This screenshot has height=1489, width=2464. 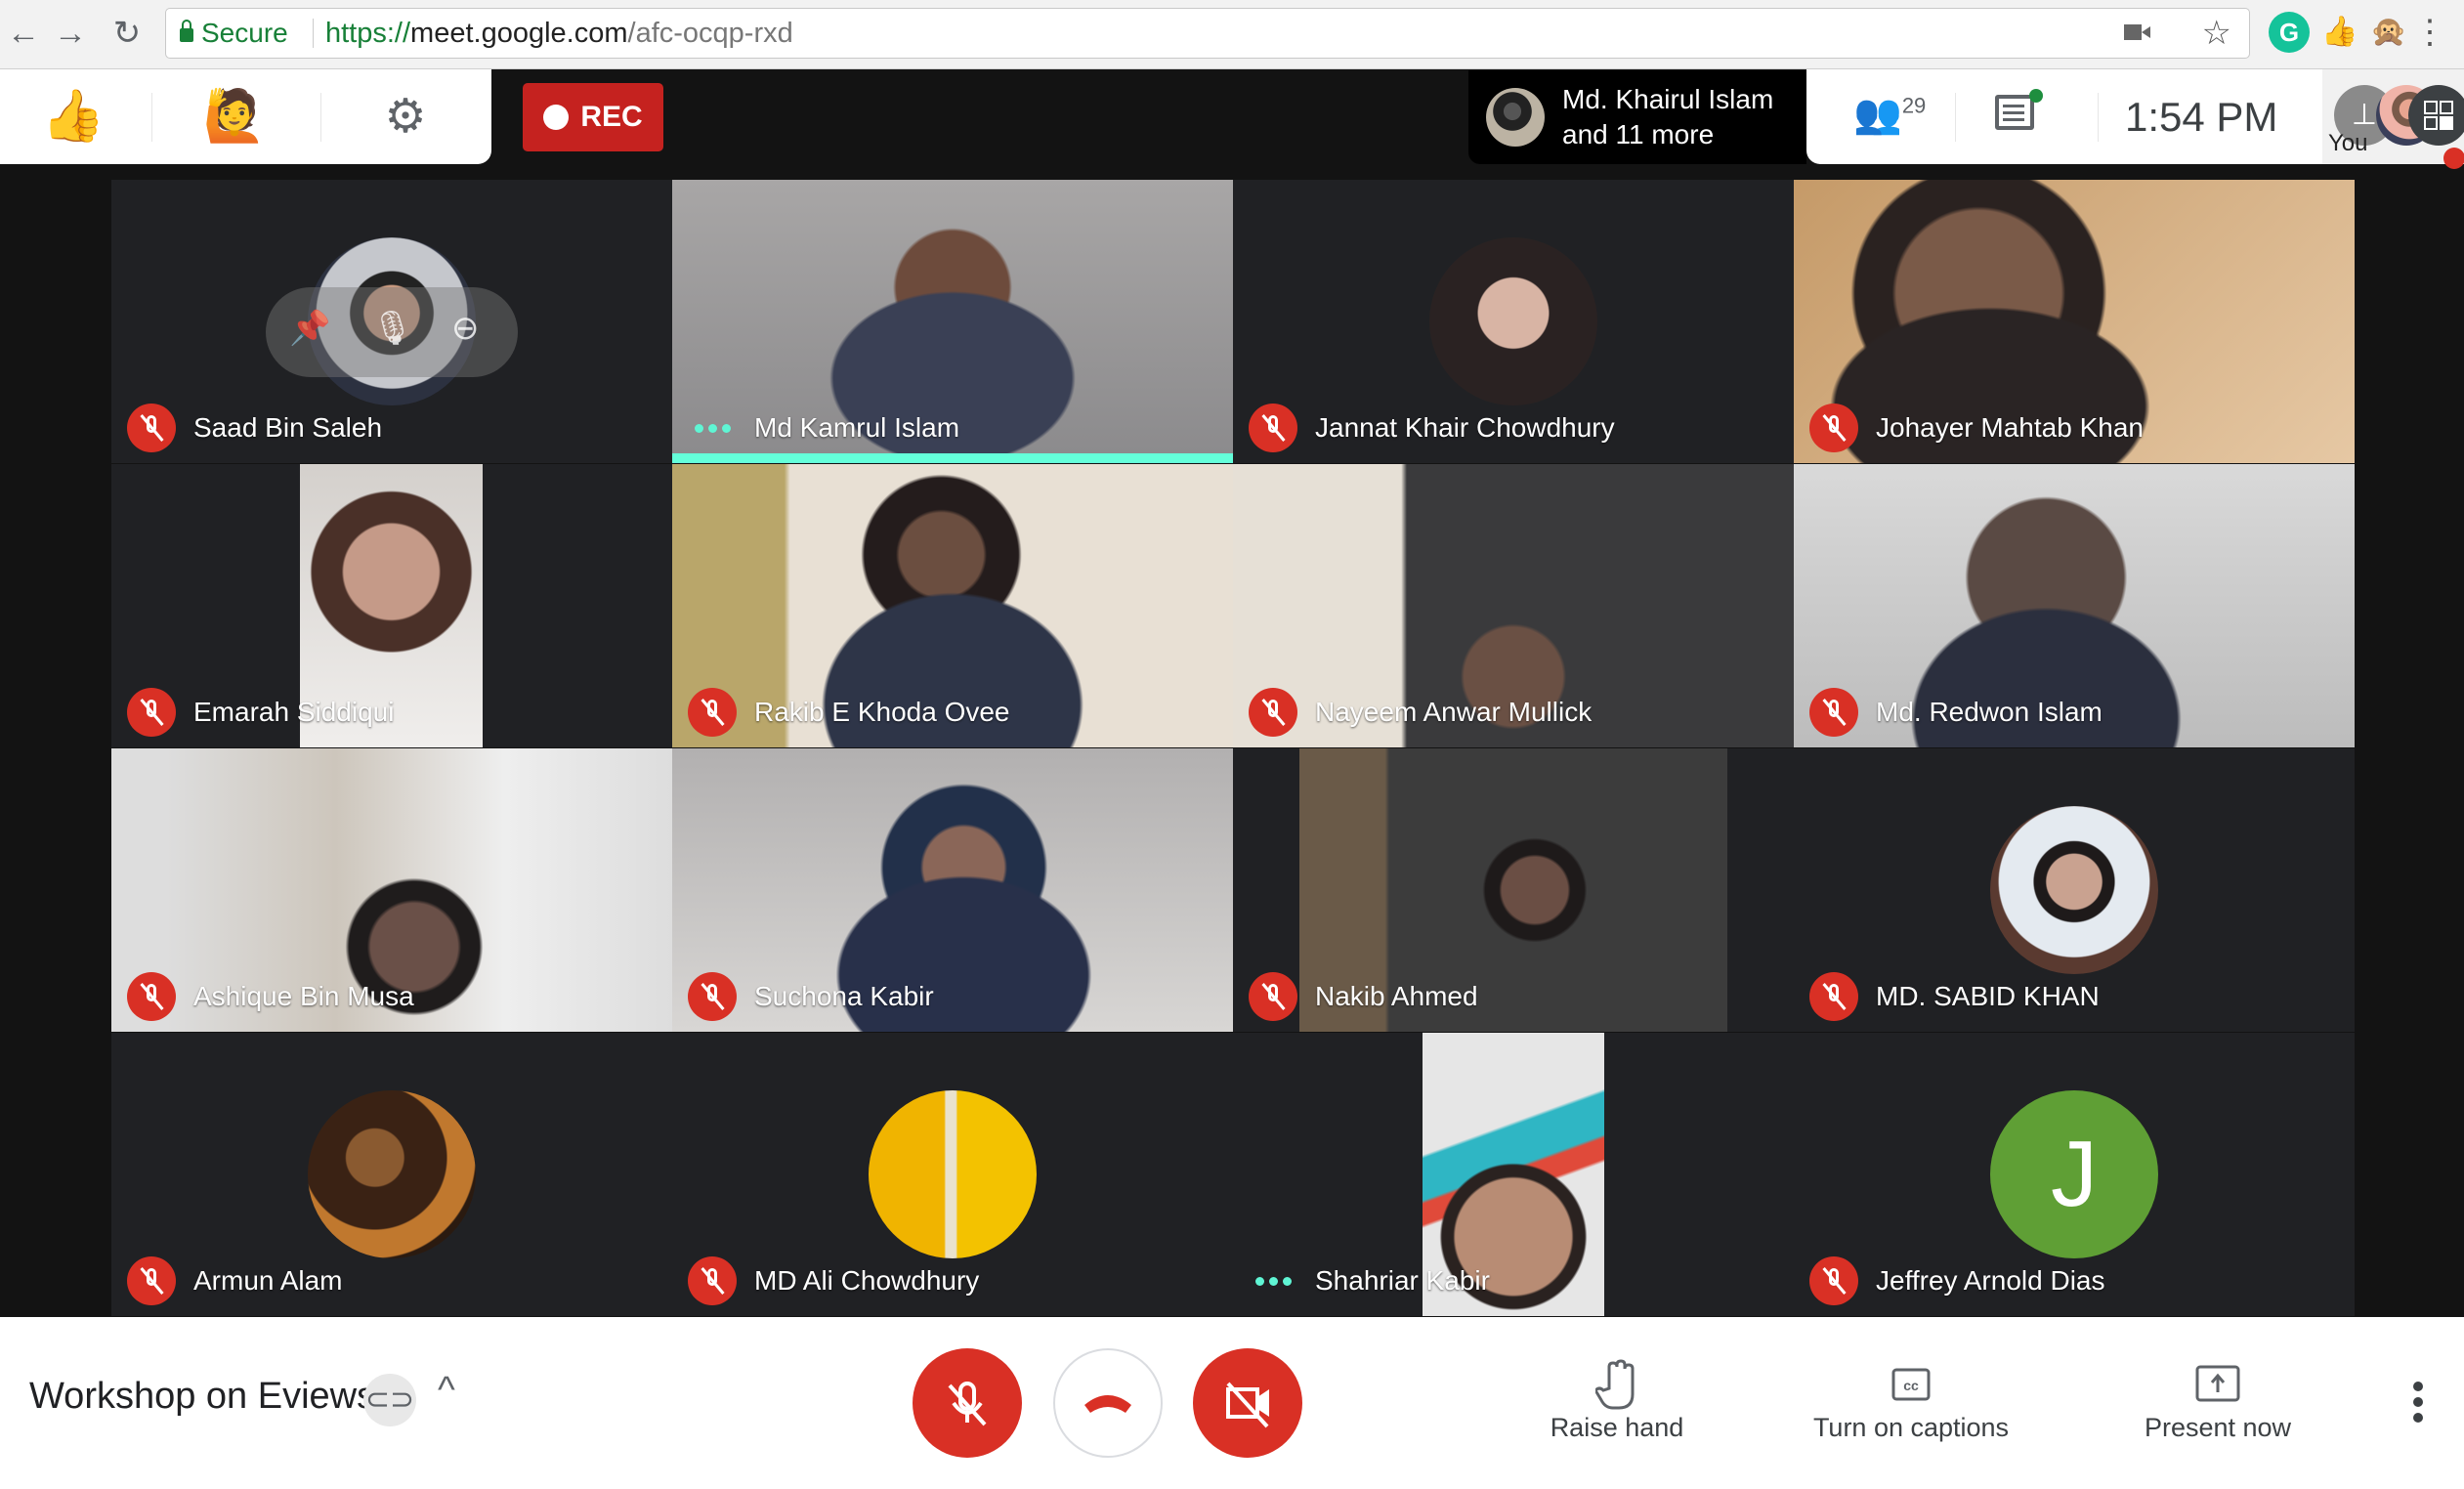 What do you see at coordinates (70, 33) in the screenshot?
I see `forward-button: →` at bounding box center [70, 33].